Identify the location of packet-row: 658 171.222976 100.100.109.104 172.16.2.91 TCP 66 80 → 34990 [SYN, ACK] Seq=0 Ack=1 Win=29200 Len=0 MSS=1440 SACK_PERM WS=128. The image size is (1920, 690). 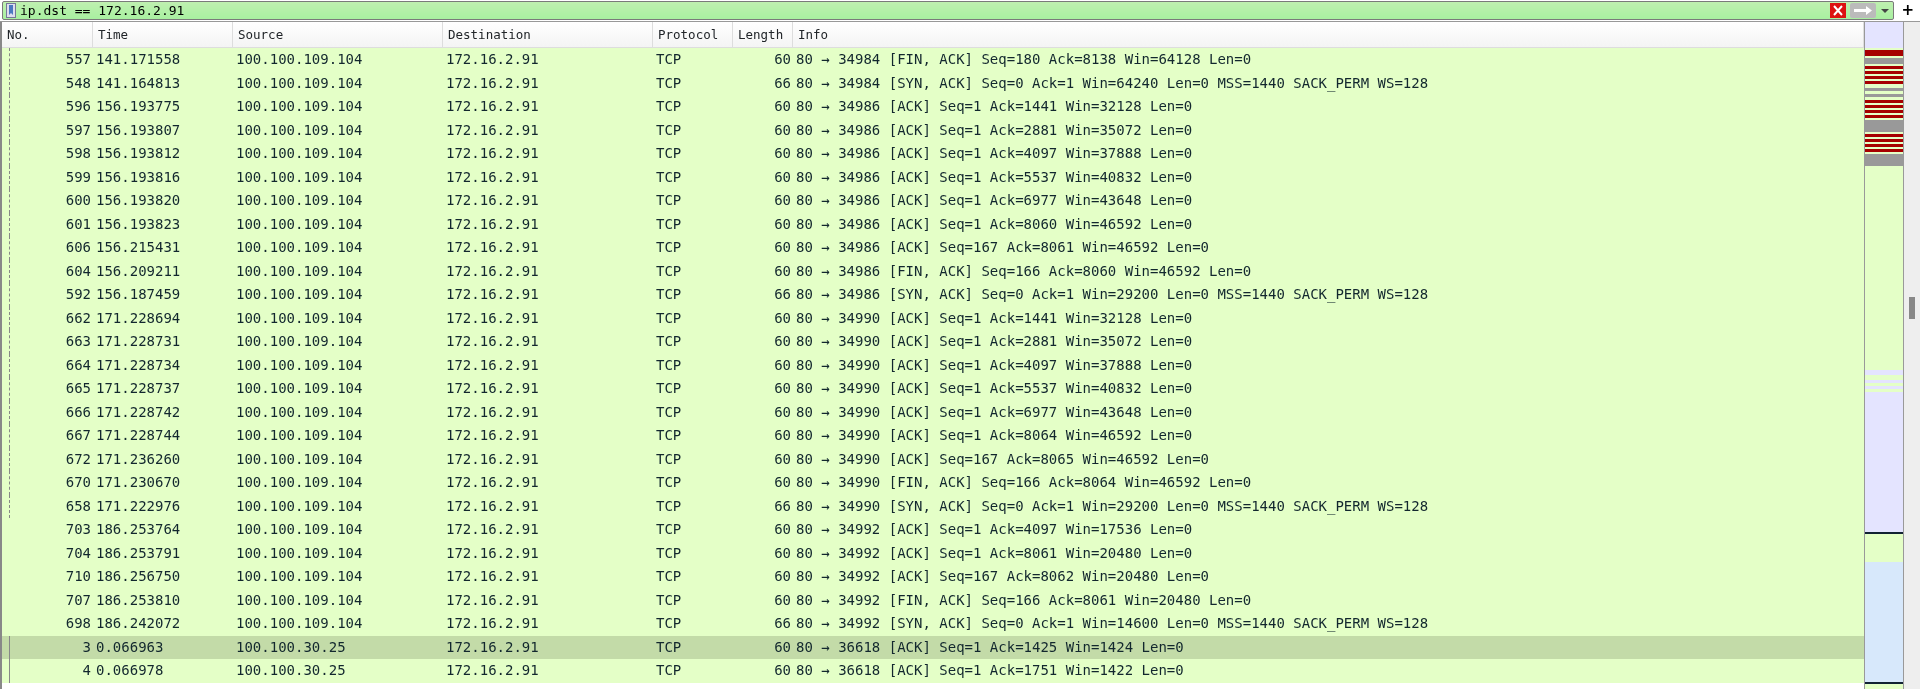
(933, 506).